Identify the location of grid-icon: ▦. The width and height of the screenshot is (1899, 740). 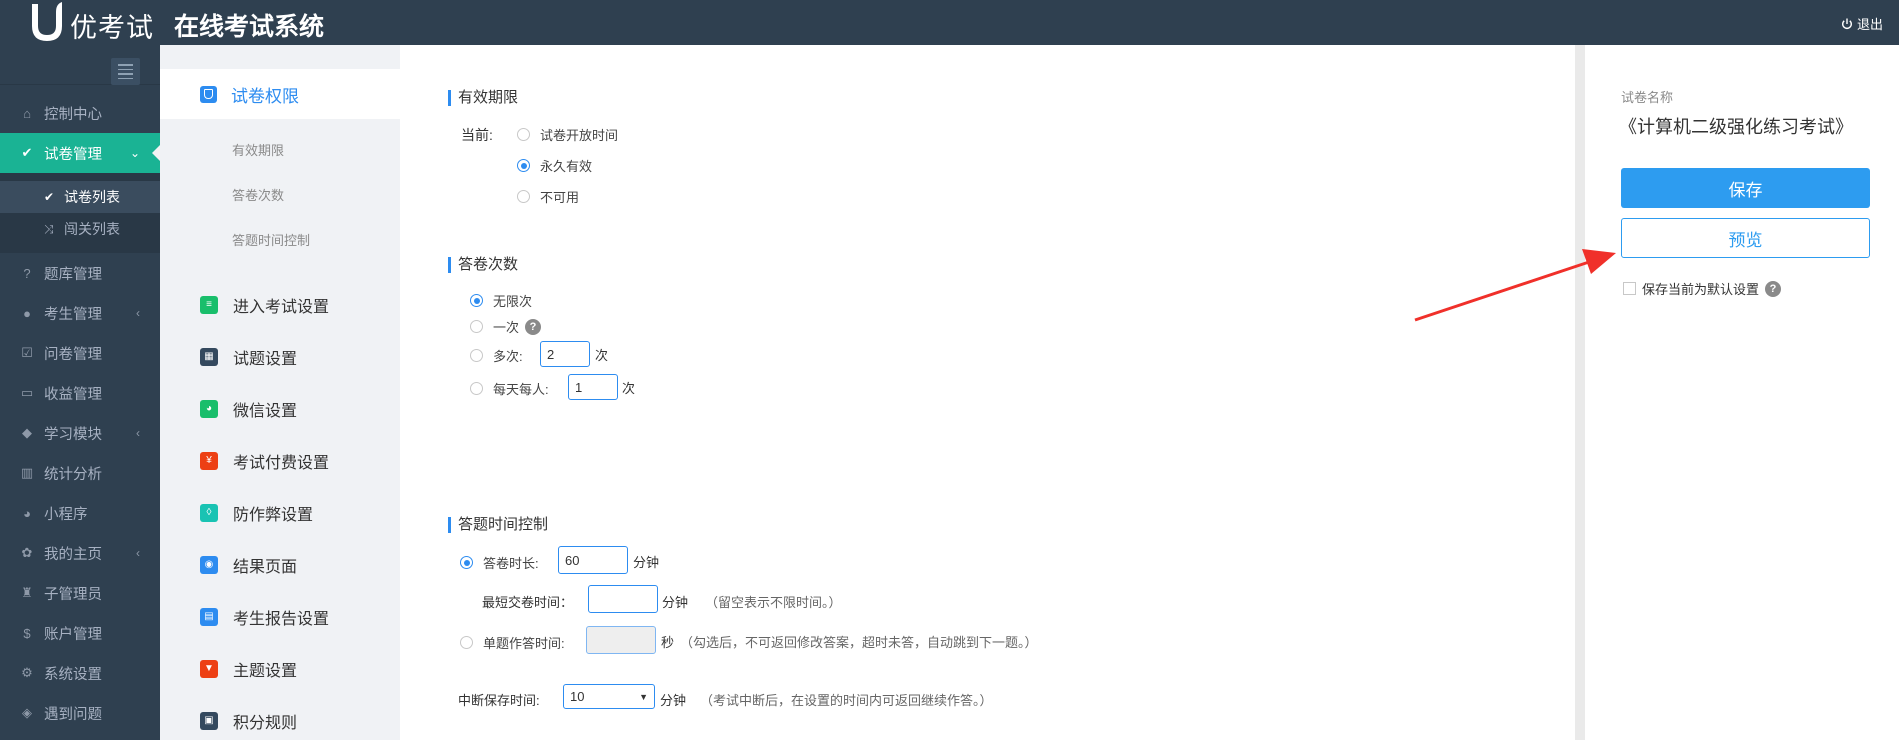
(209, 357).